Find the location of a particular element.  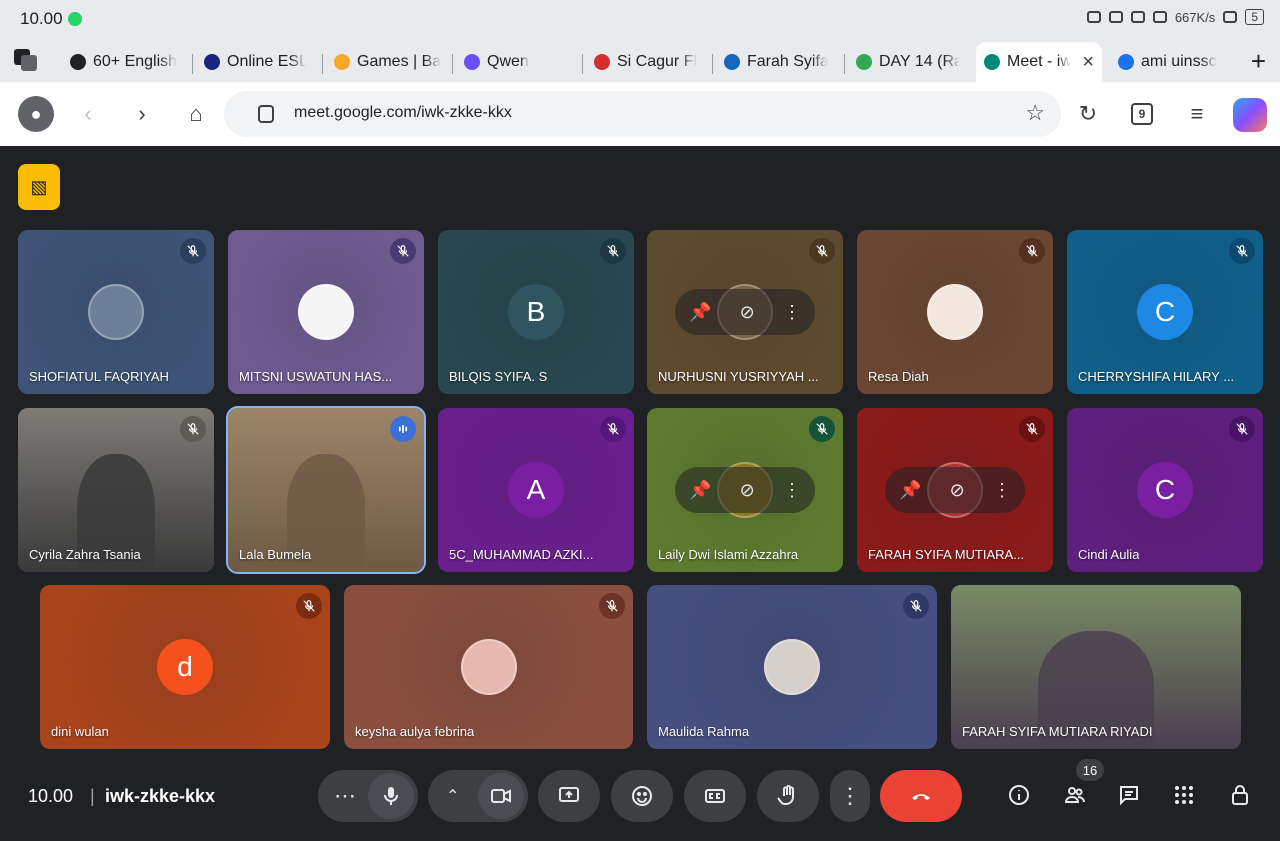

chat-icon is located at coordinates (1129, 796).